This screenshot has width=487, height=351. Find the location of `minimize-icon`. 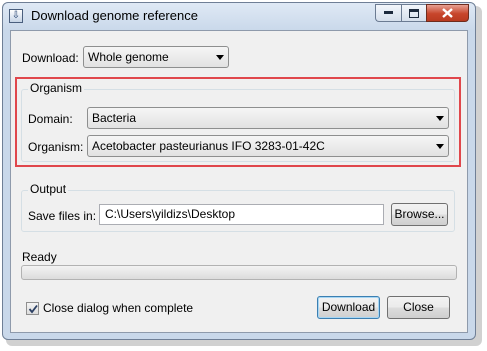

minimize-icon is located at coordinates (388, 12).